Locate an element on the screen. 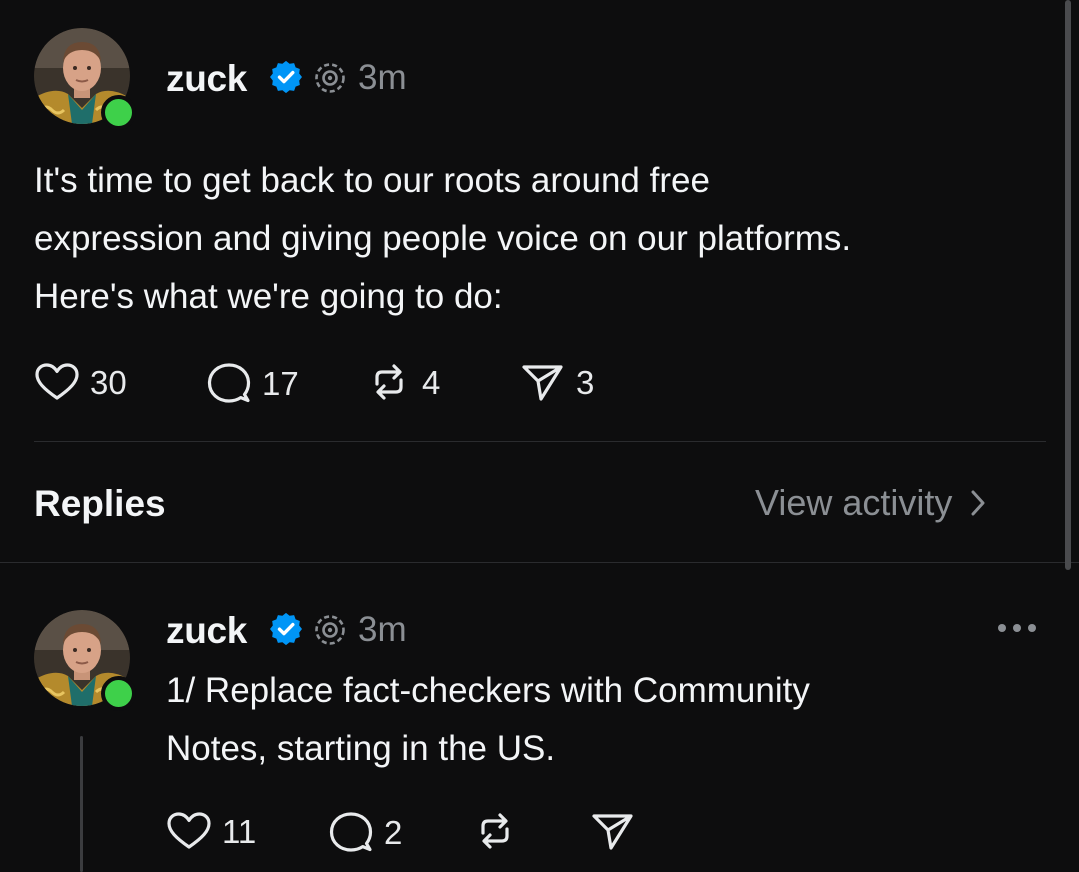  post-username: zuck is located at coordinates (206, 78).